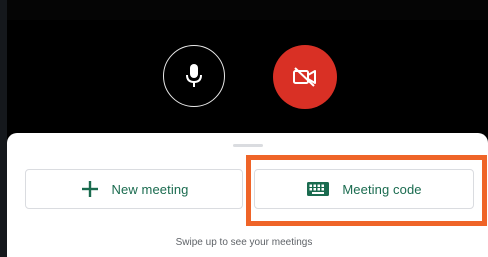 This screenshot has width=488, height=257. I want to click on sheet-drag-handle, so click(248, 145).